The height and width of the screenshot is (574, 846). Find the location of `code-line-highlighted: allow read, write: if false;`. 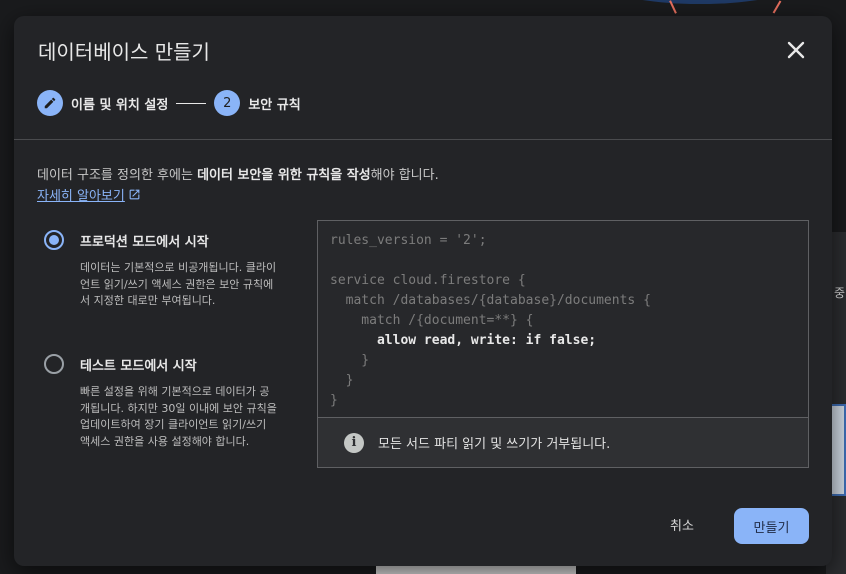

code-line-highlighted: allow read, write: if false; is located at coordinates (463, 340).